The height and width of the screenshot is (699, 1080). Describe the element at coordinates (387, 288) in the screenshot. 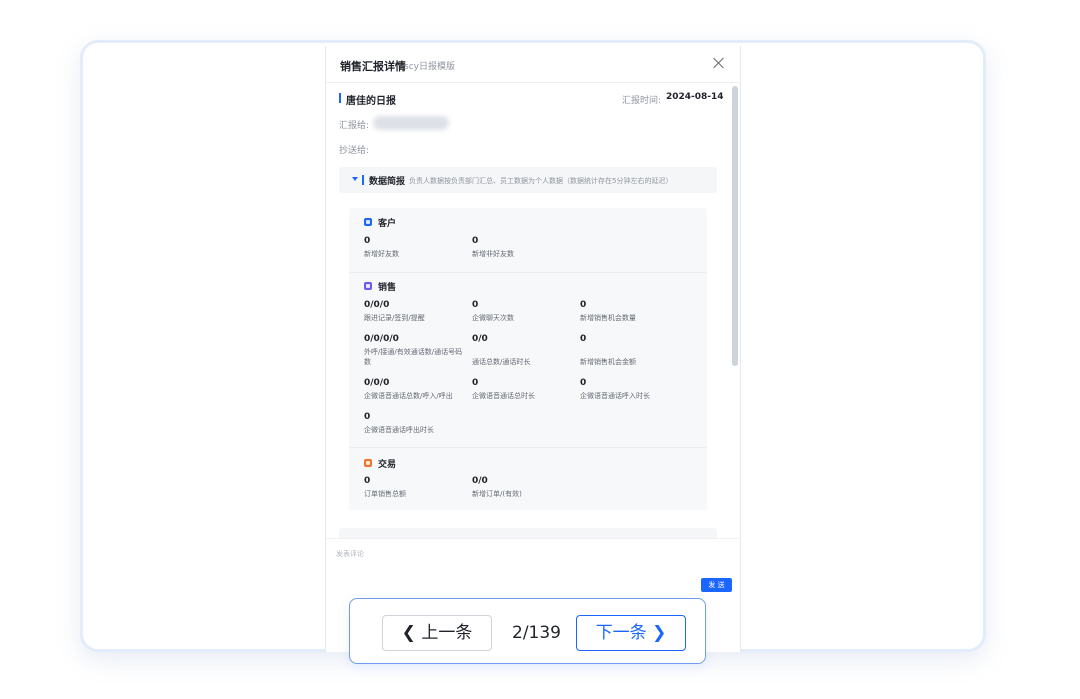

I see `category-title-sales: 销售` at that location.